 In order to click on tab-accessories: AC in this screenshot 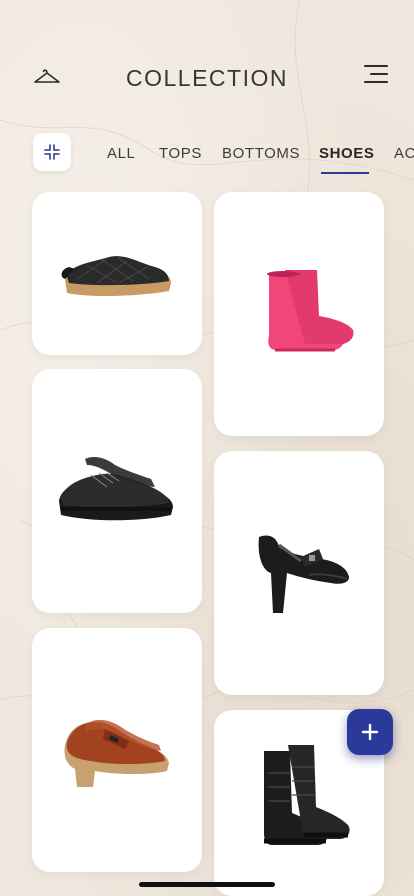, I will do `click(404, 153)`.